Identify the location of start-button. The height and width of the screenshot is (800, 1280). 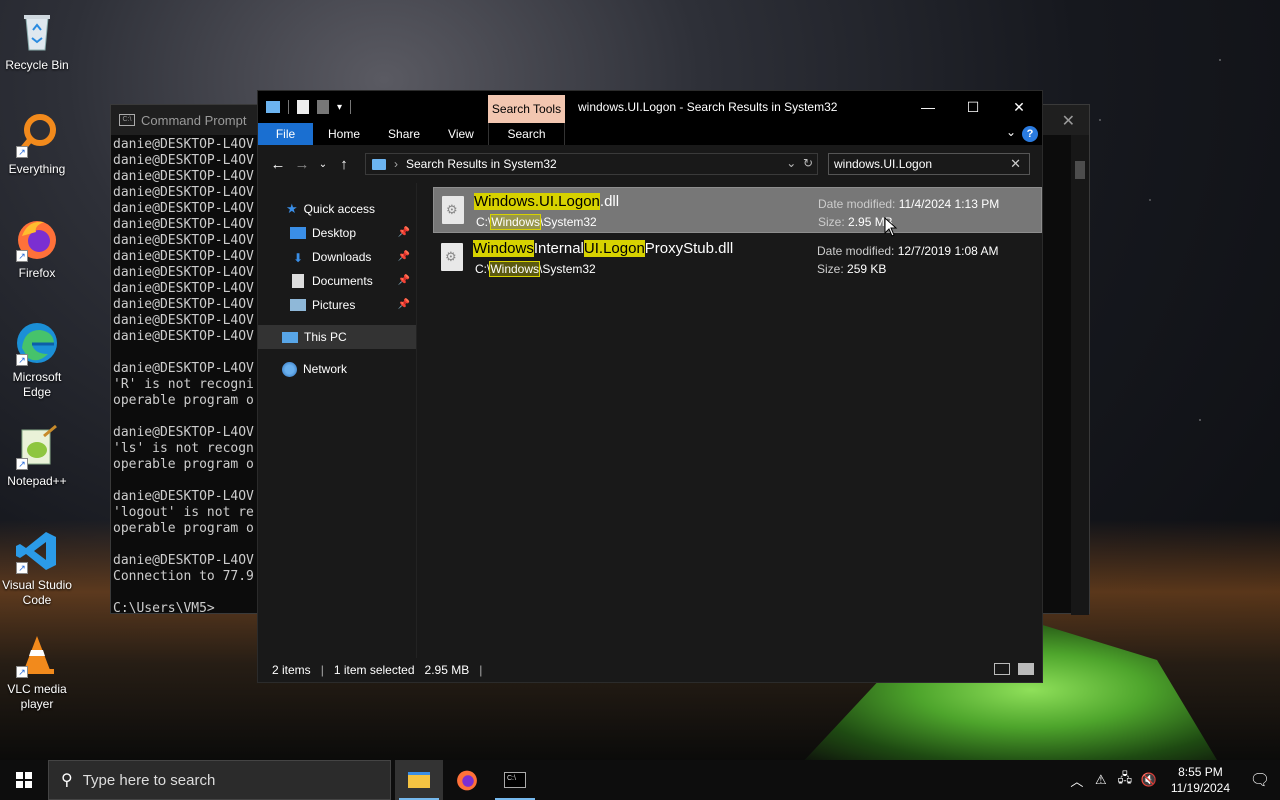
(24, 780).